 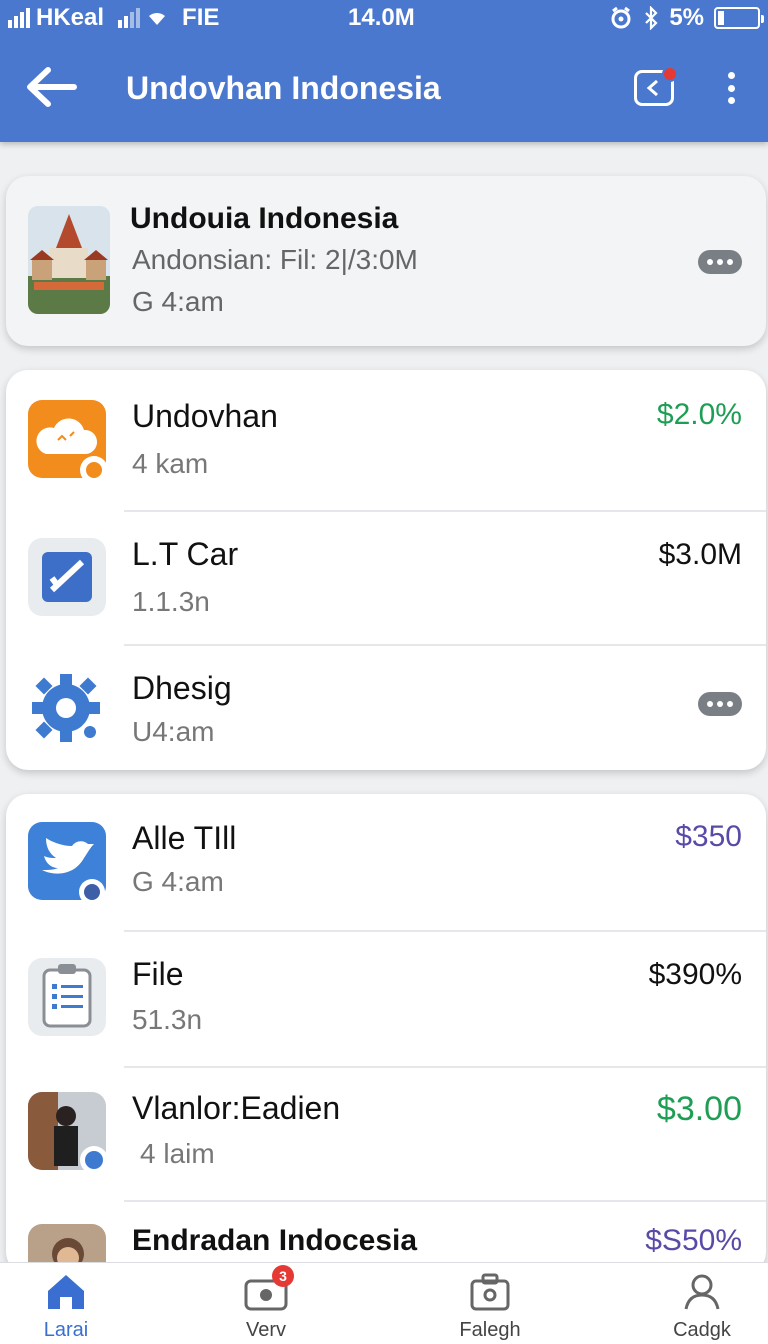 What do you see at coordinates (275, 1240) in the screenshot?
I see `item-name: Endradan Indocesia` at bounding box center [275, 1240].